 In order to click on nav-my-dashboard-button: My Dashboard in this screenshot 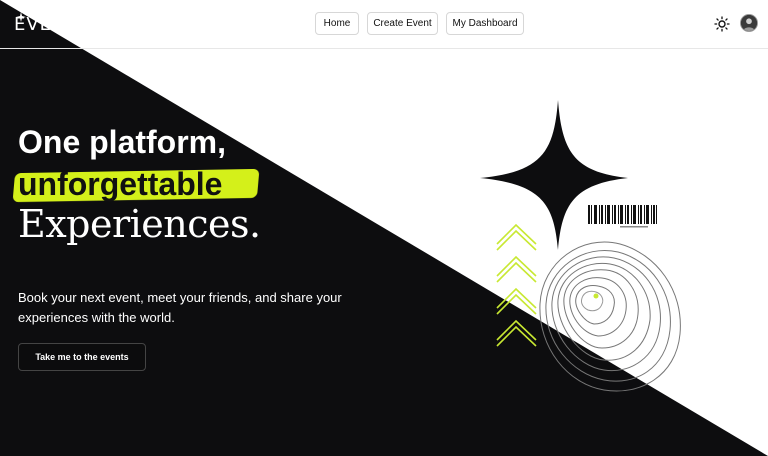, I will do `click(485, 23)`.